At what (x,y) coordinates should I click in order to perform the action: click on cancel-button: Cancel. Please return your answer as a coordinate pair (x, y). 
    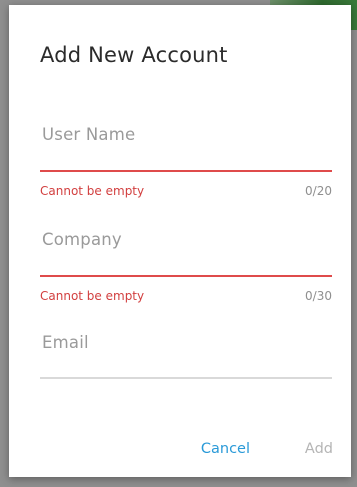
    Looking at the image, I should click on (225, 449).